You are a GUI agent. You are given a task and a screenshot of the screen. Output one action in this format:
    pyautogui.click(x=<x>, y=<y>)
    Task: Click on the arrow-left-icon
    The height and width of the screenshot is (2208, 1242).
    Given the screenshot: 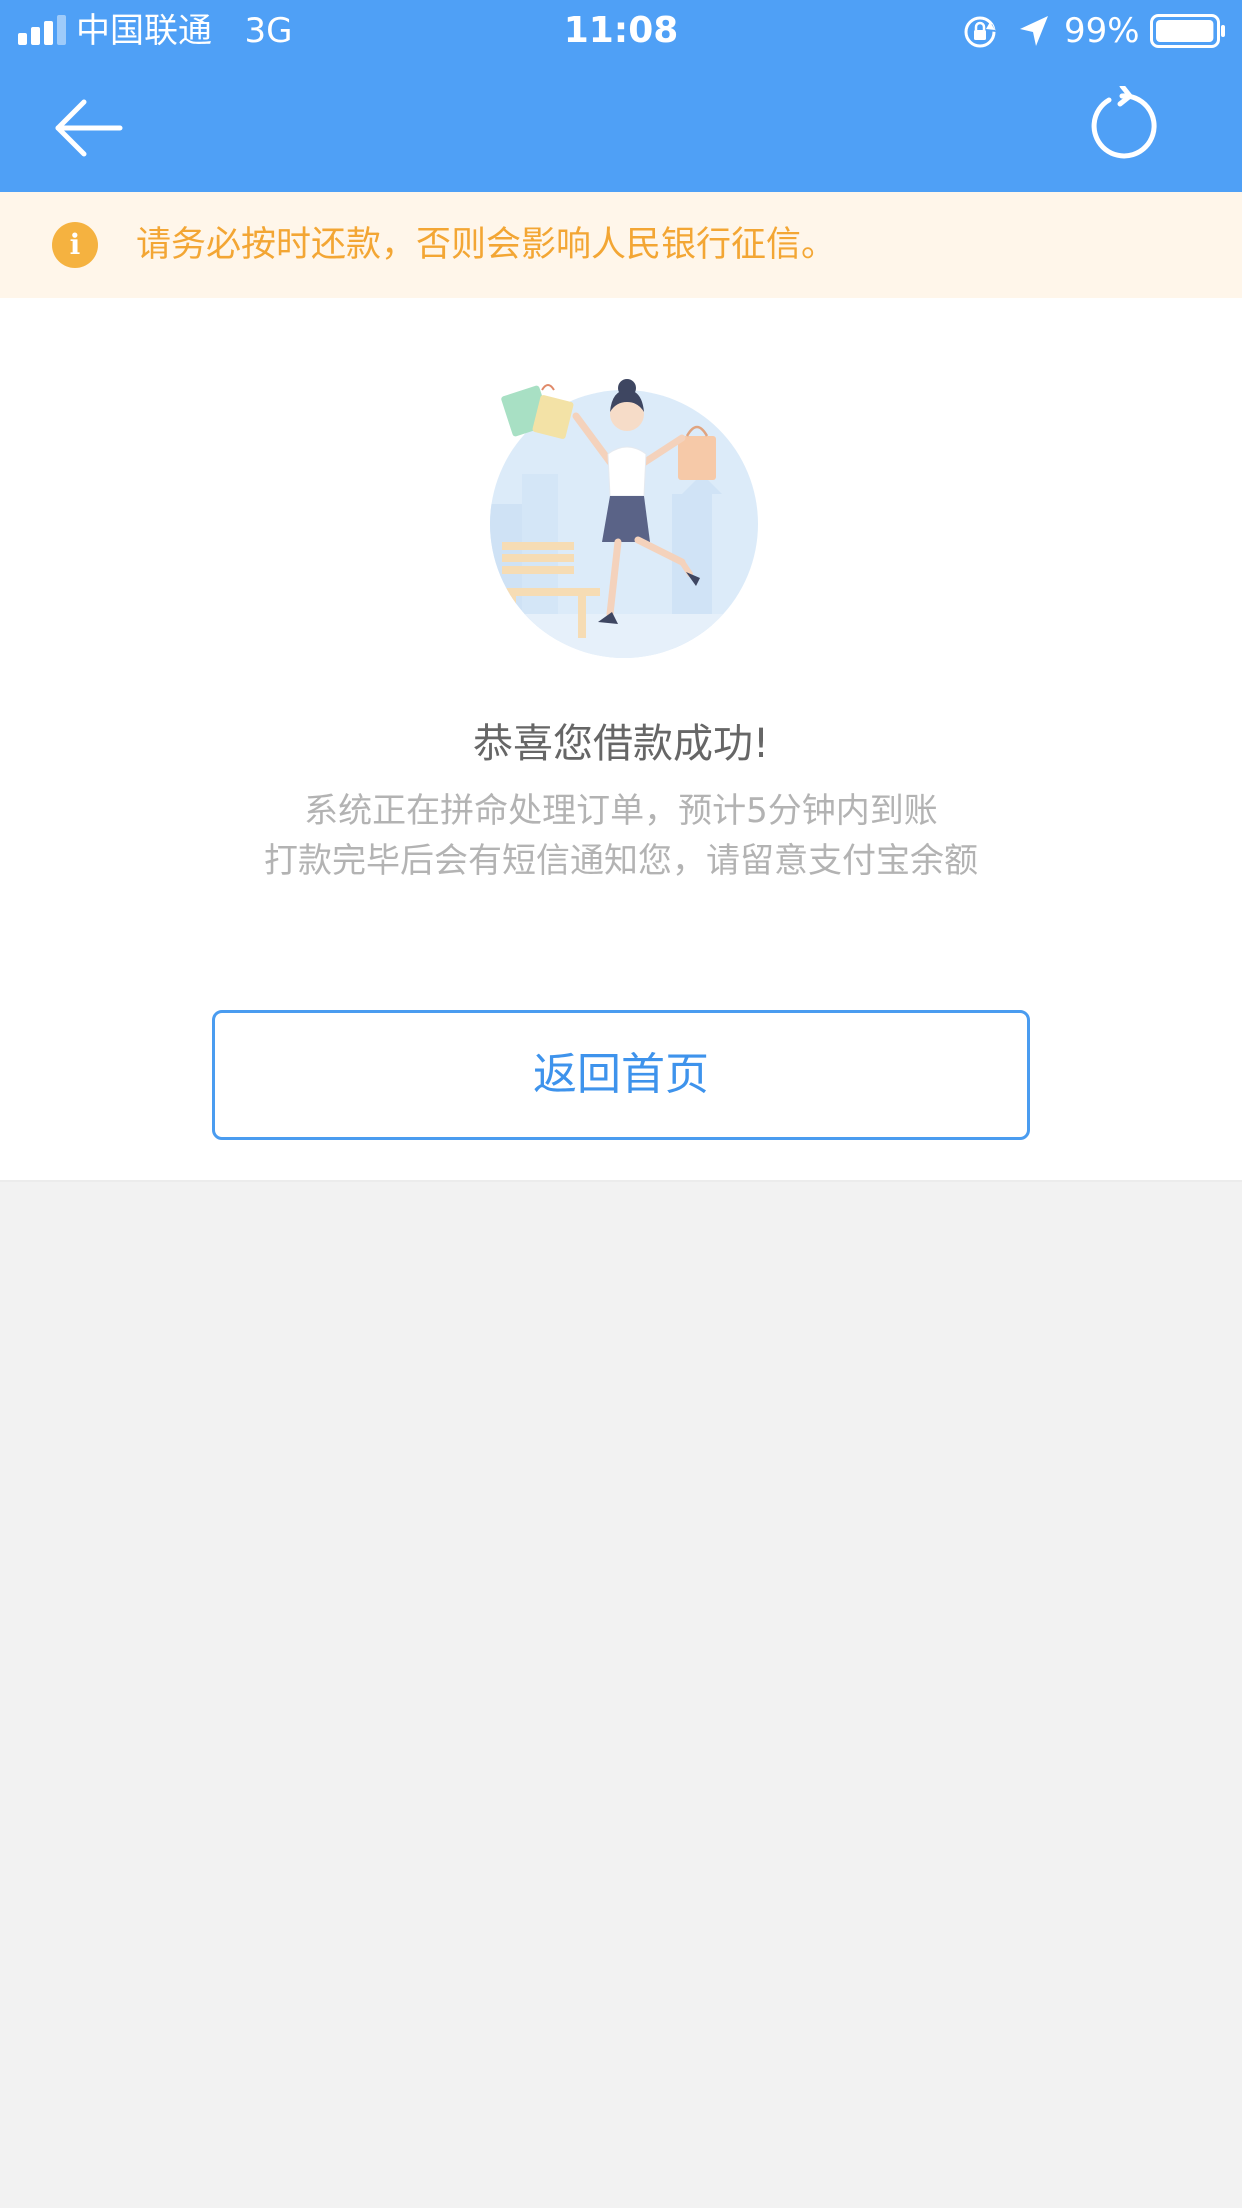 What is the action you would take?
    pyautogui.click(x=88, y=128)
    